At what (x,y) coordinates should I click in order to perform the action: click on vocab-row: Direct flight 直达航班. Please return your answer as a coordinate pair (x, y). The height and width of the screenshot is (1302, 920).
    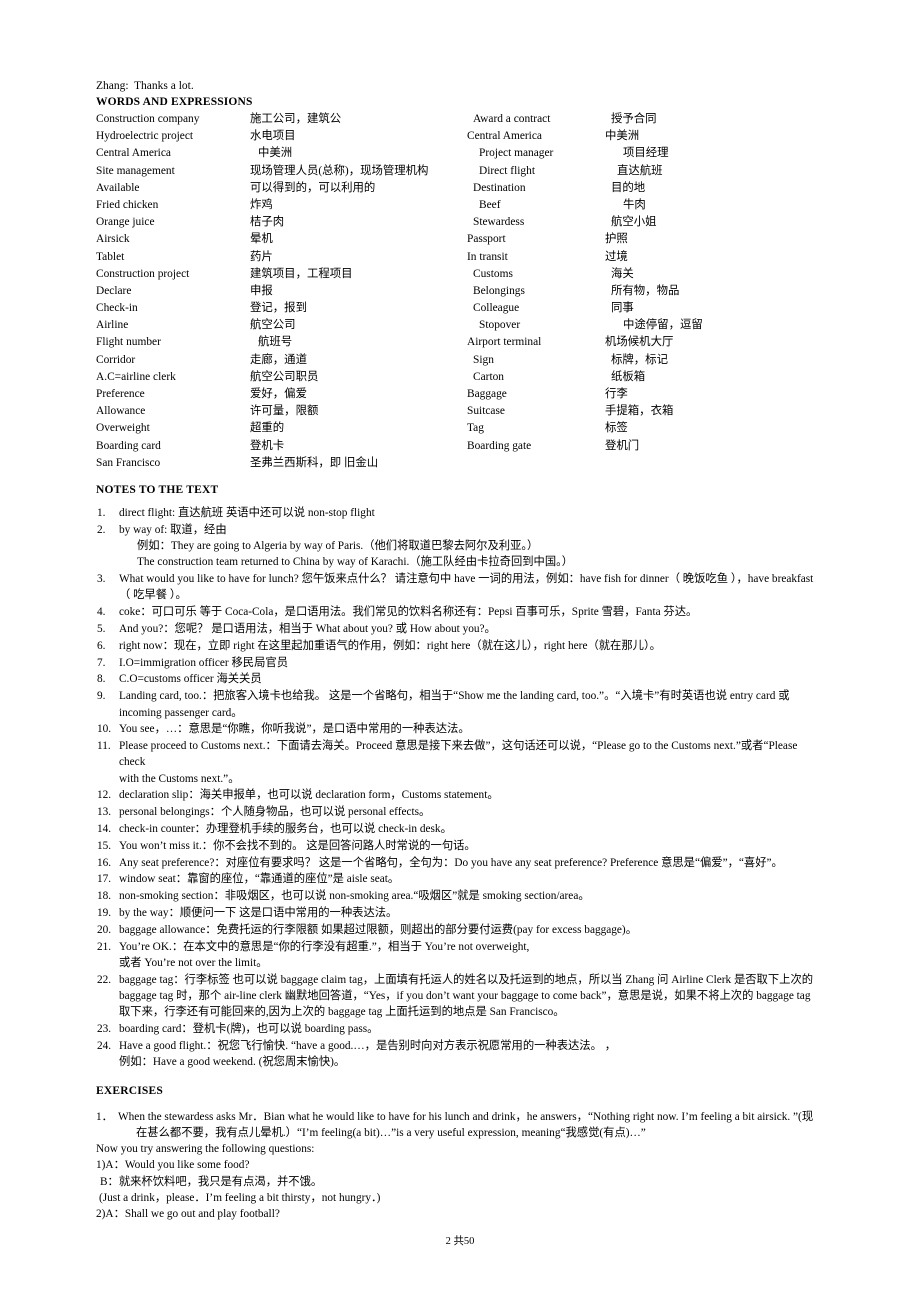
    Looking at the image, I should click on (646, 171).